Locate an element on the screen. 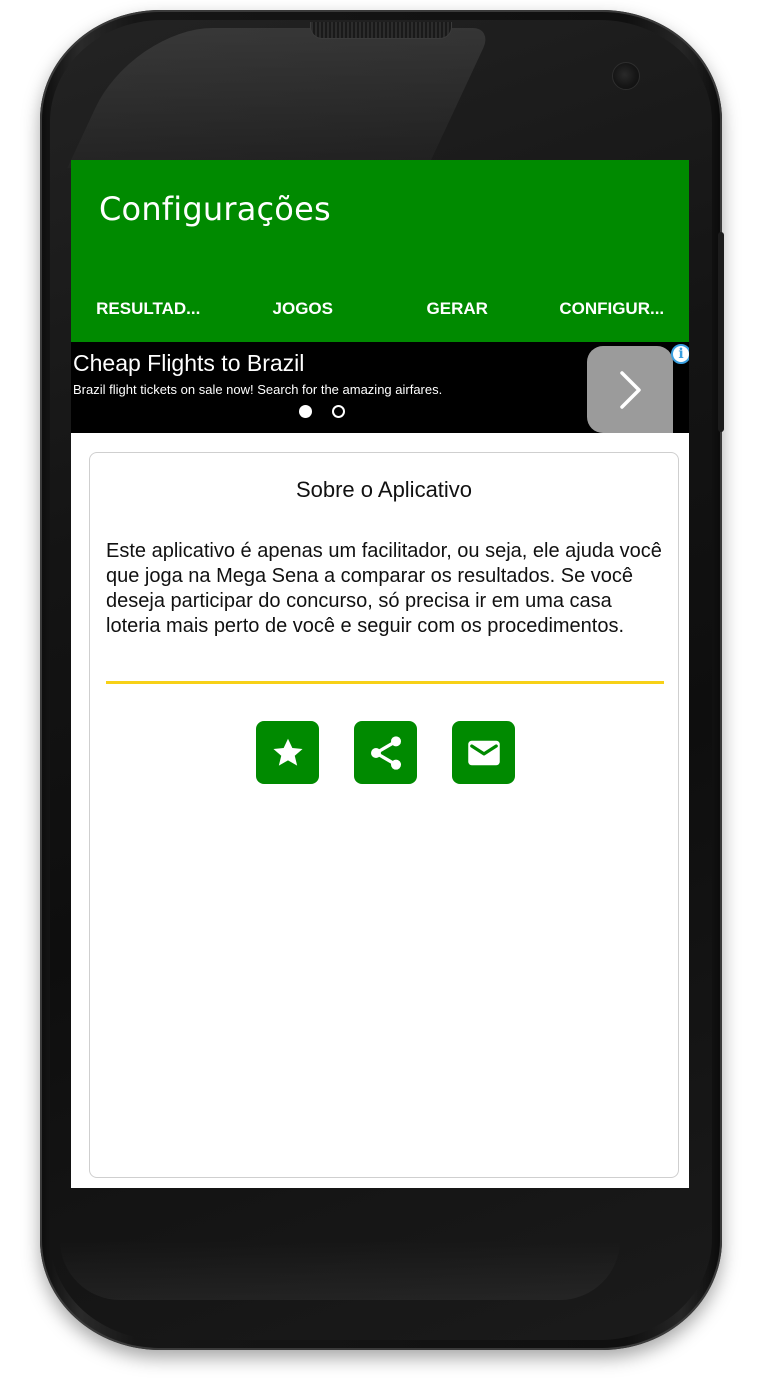 The width and height of the screenshot is (765, 1394). share-button is located at coordinates (385, 752).